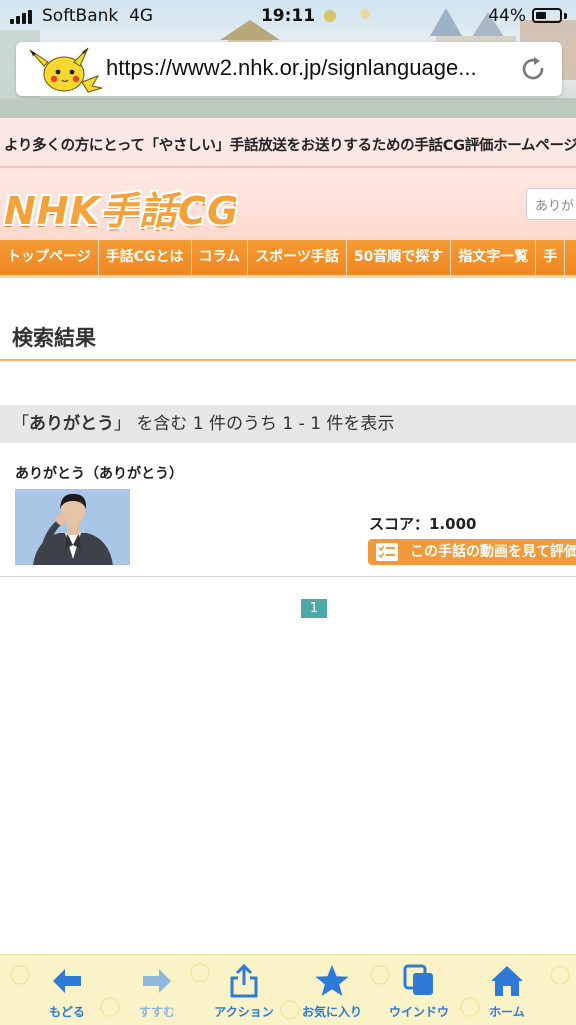  Describe the element at coordinates (145, 257) in the screenshot. I see `nav-item-about-cg: 手話CGとは` at that location.